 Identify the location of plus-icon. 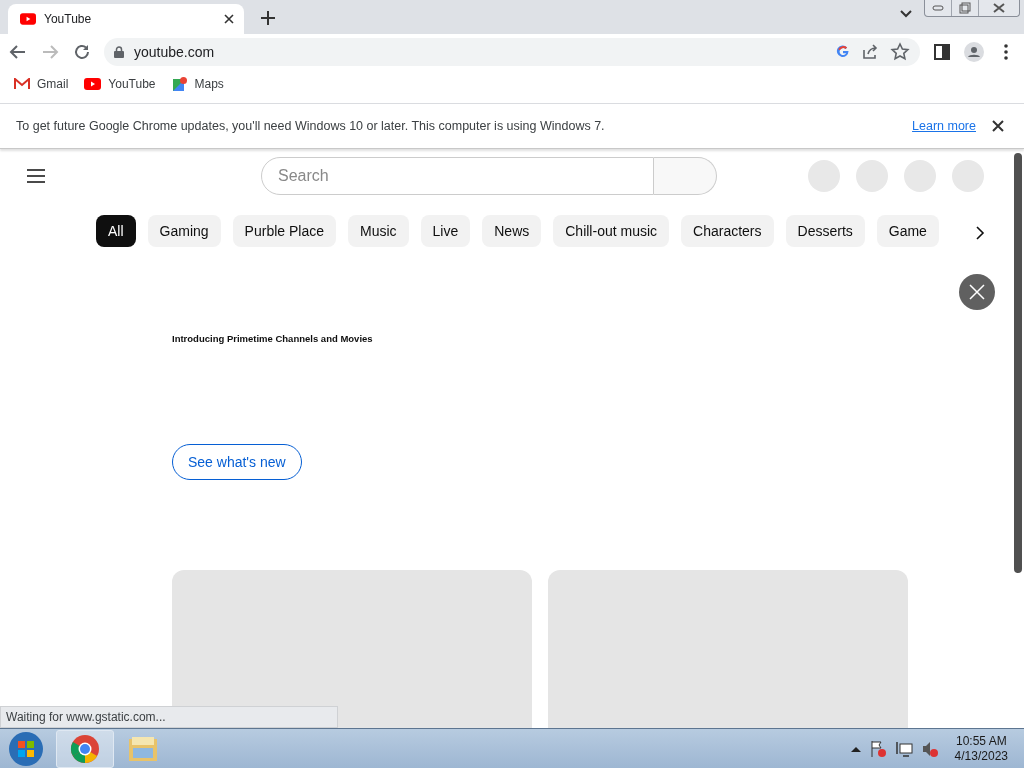
(268, 18).